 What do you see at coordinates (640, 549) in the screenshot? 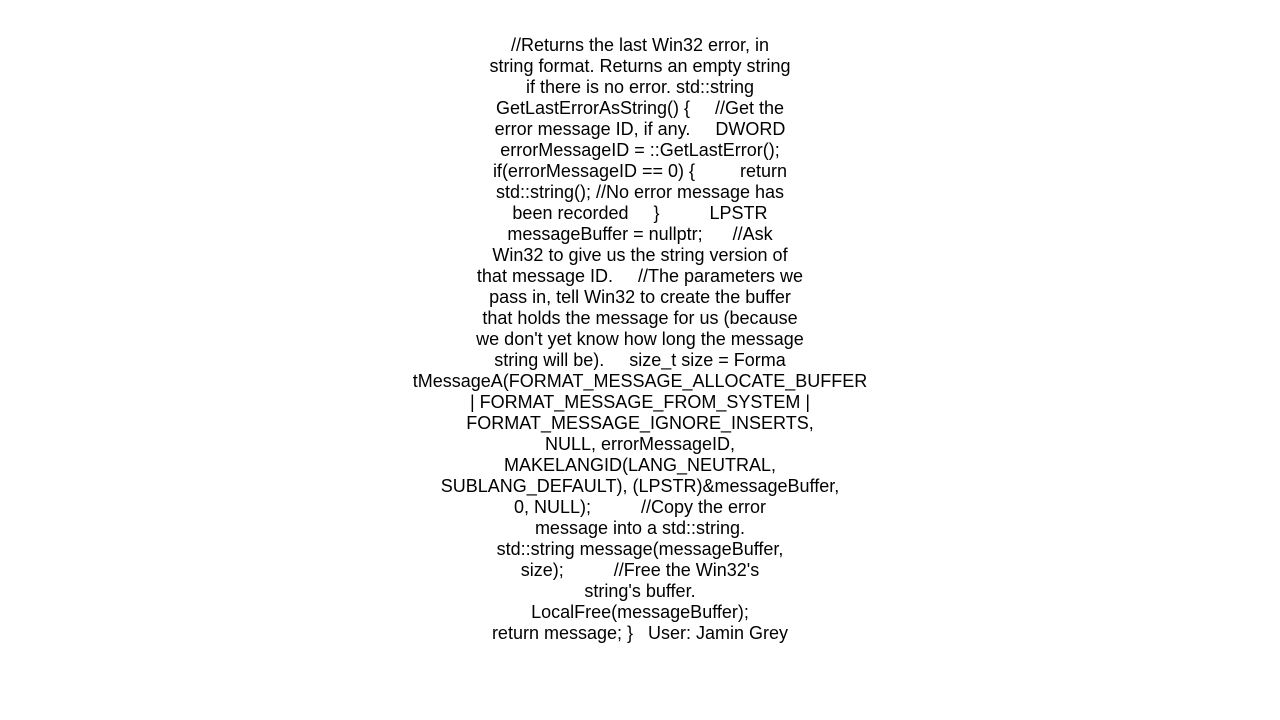
I see `text-line: std::string message(messageBuffer,` at bounding box center [640, 549].